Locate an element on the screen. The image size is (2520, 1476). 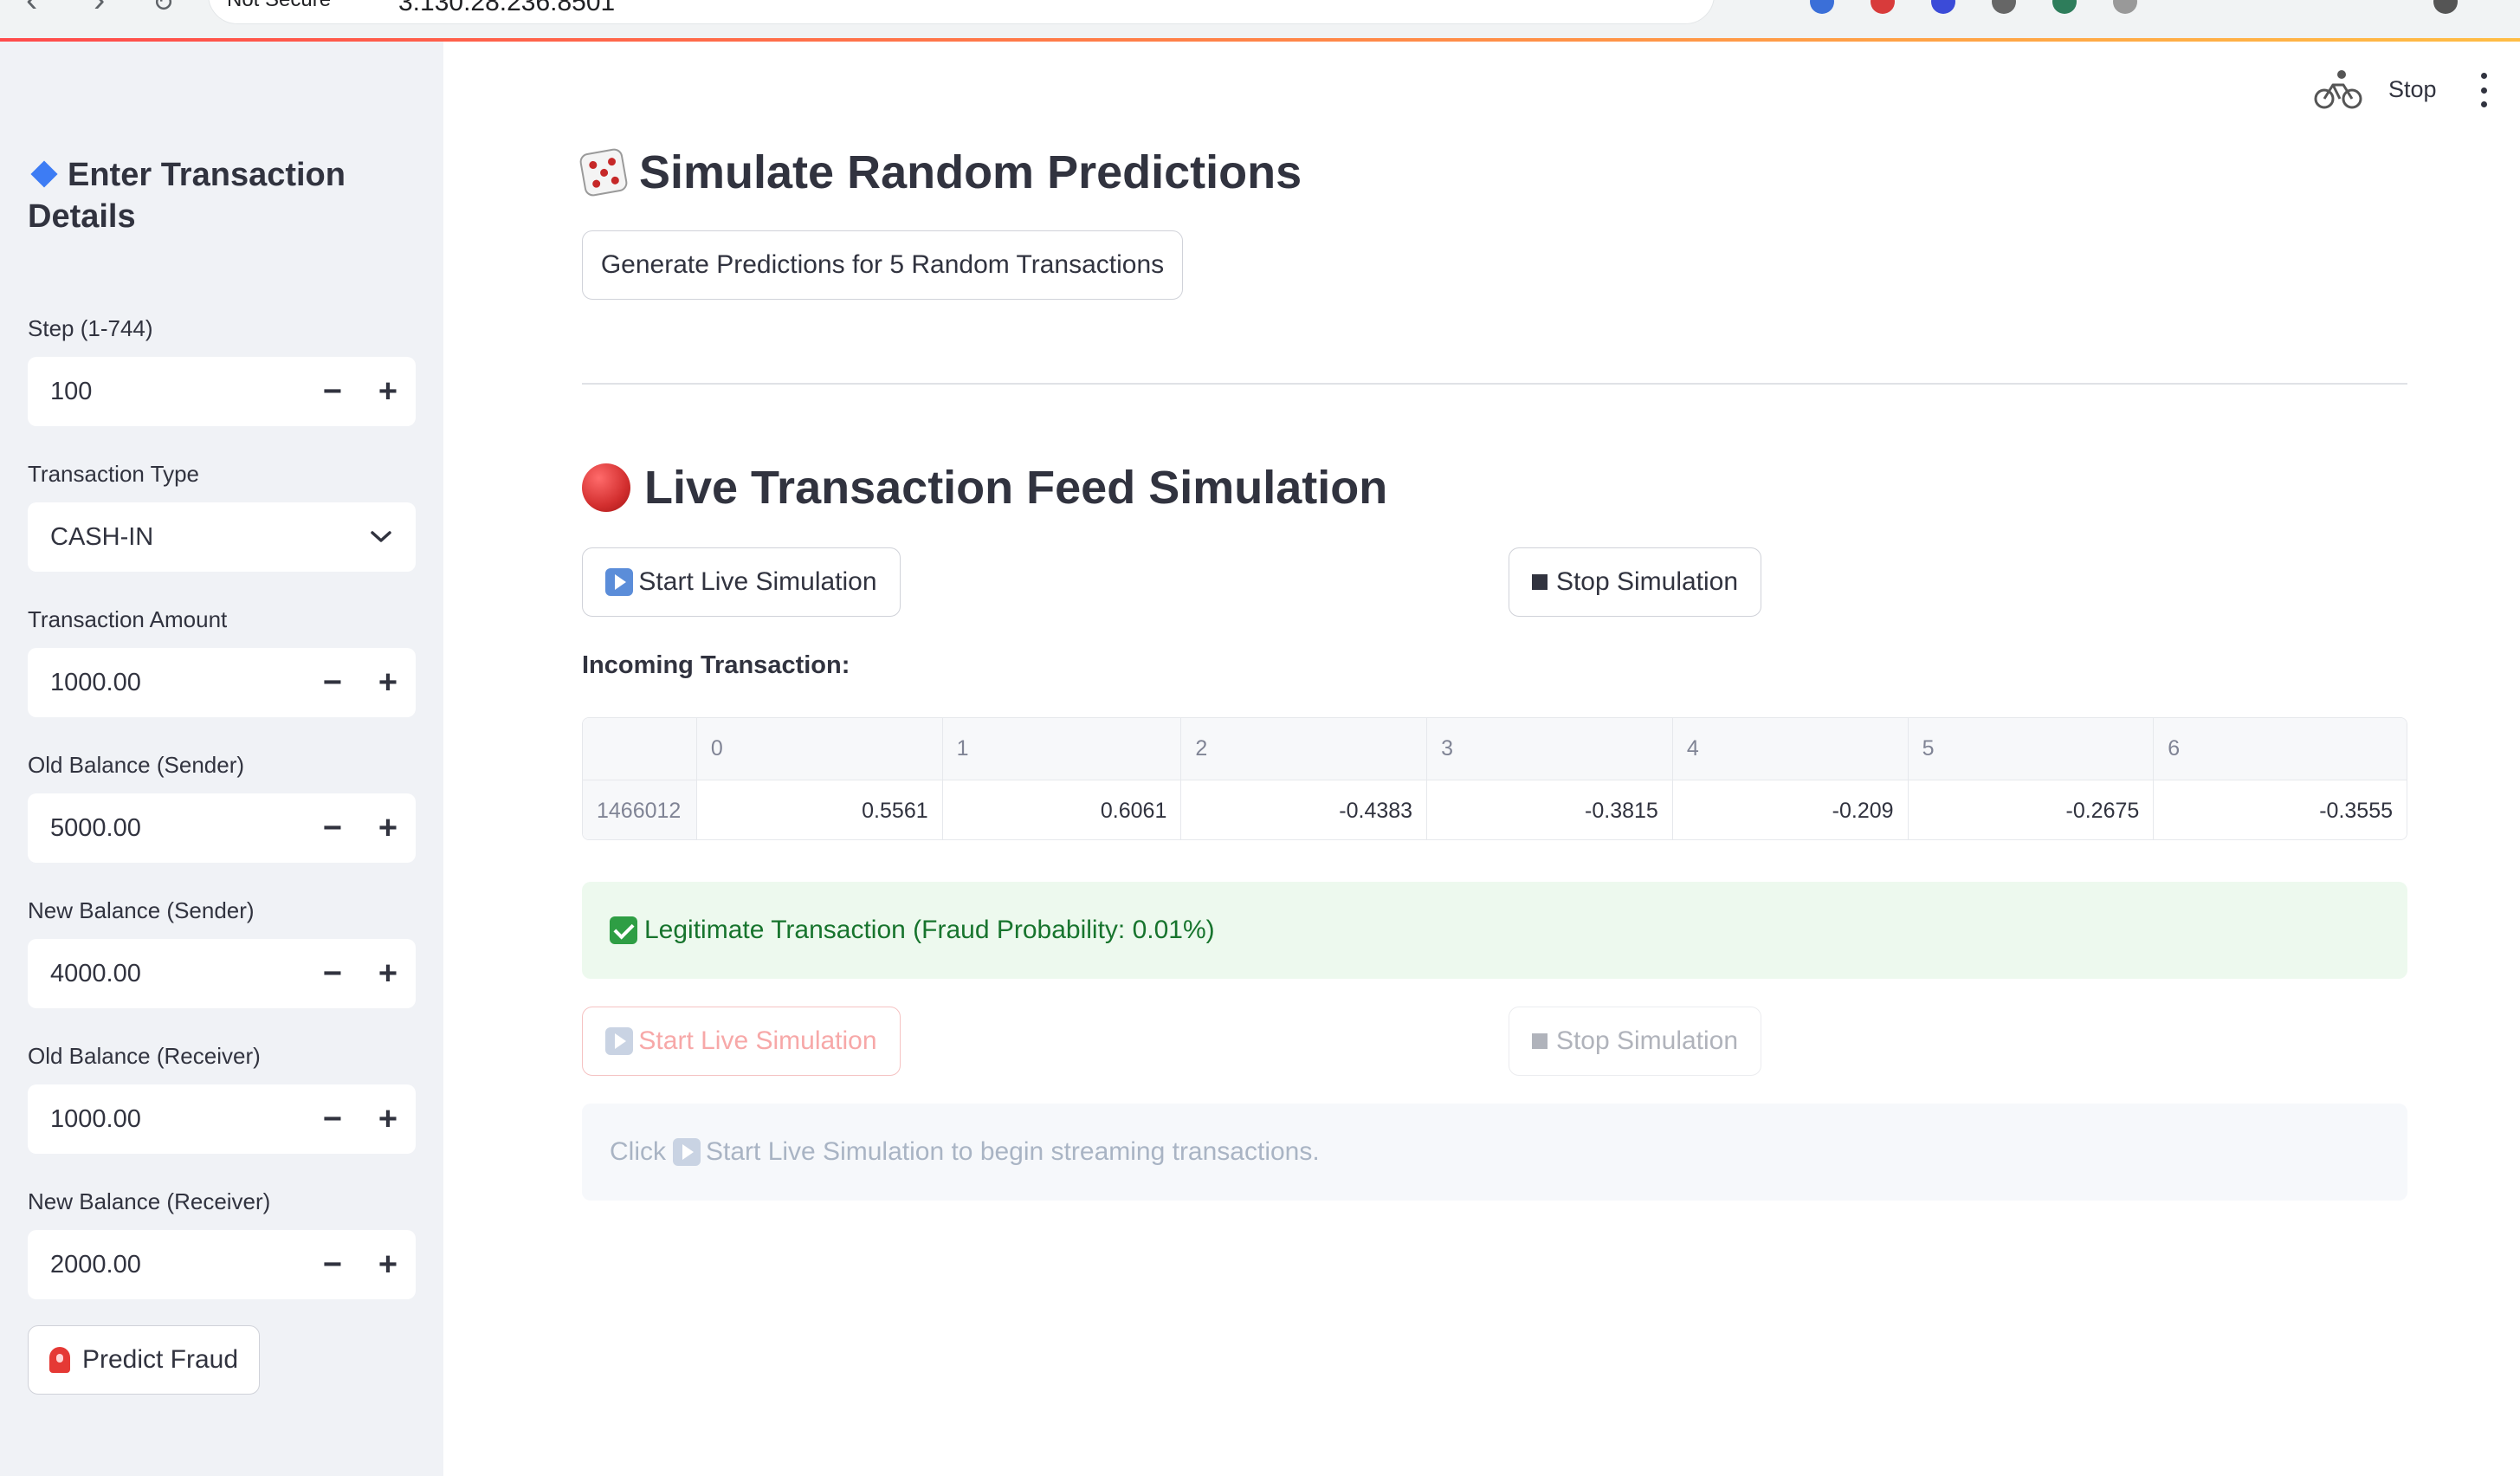
table-cell: -0.3815 is located at coordinates (1550, 809).